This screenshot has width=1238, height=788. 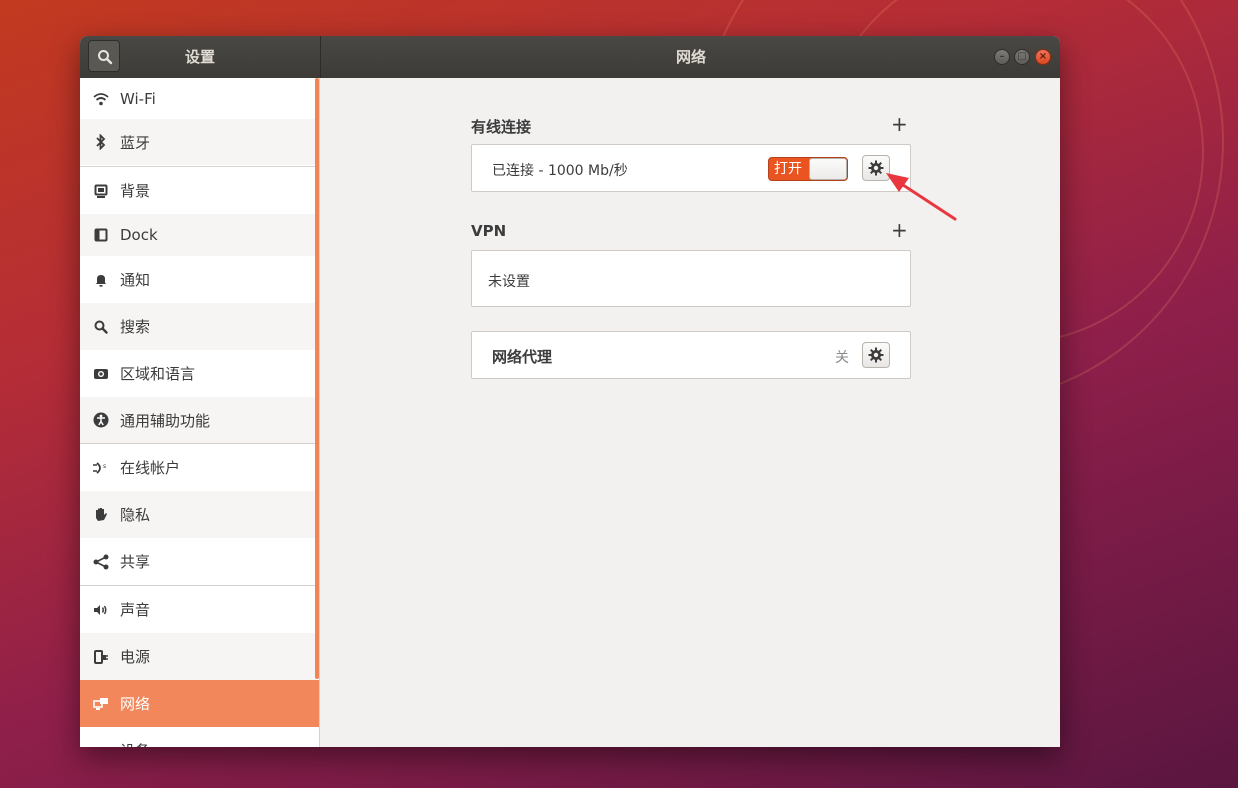 I want to click on sidebar-item-bluetooth: 蓝牙, so click(x=198, y=142).